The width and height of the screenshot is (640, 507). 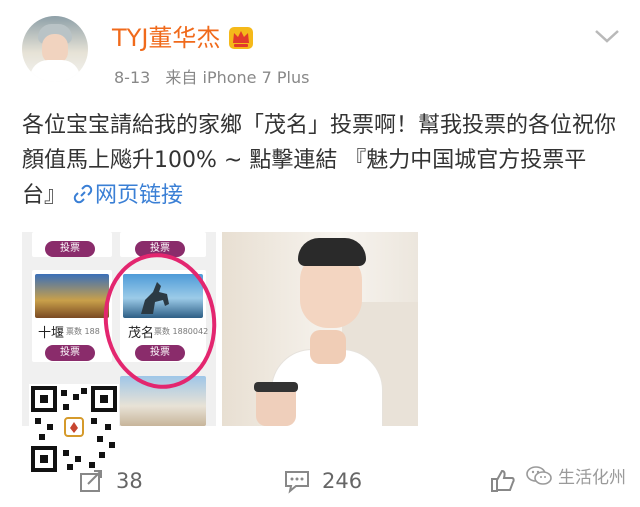 I want to click on city-photo-shiyan, so click(x=72, y=296).